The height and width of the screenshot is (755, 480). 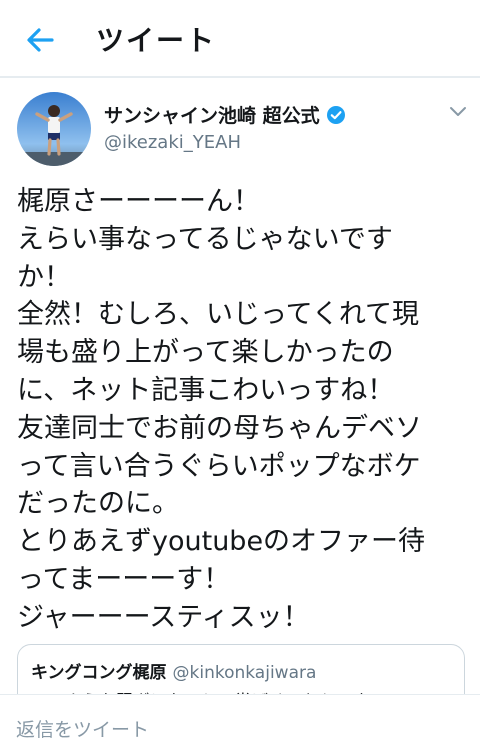 I want to click on back-arrow-icon, so click(x=40, y=40).